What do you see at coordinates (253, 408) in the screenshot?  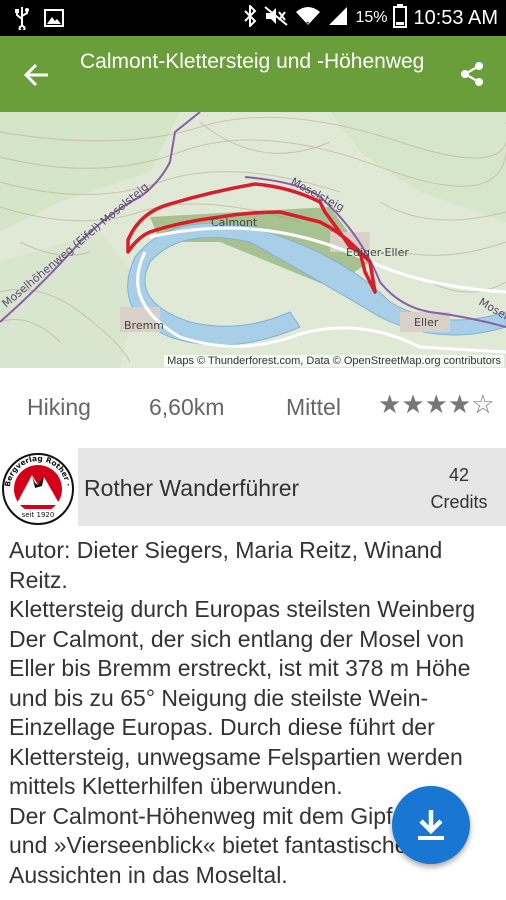 I see `tour-info-row: Hiking 6,60km Mittel ★ ★ ★ ★ ☆` at bounding box center [253, 408].